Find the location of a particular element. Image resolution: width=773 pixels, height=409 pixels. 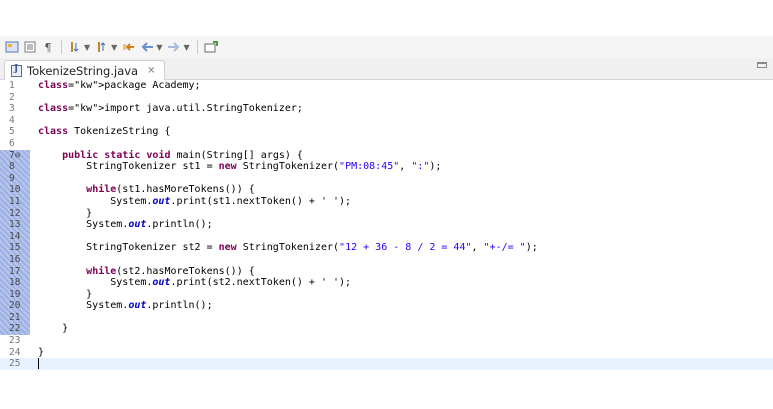

code-line: 1 class="kw">package Academy; is located at coordinates (386, 86).